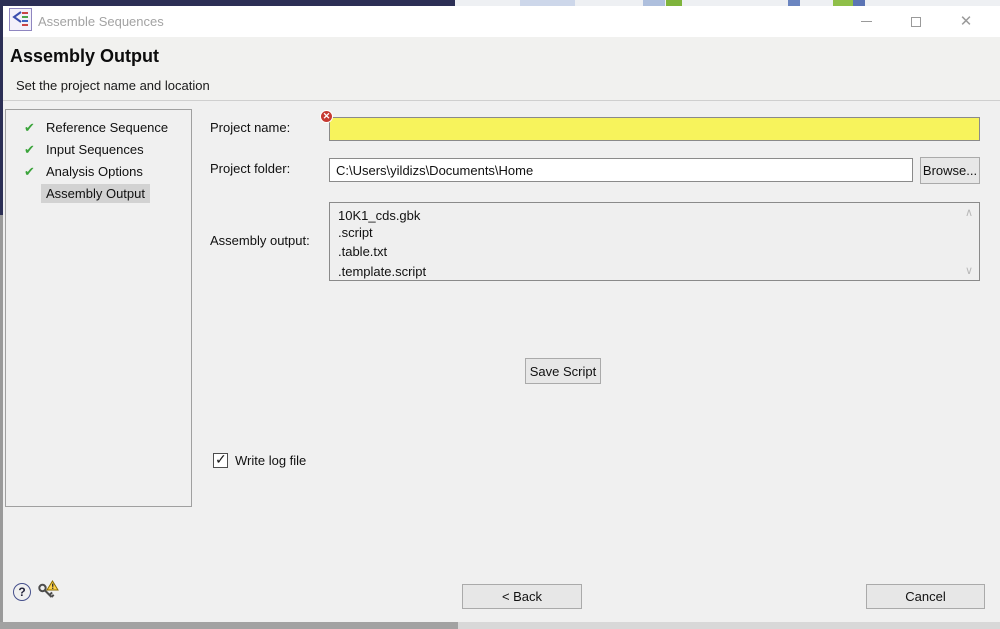 This screenshot has height=629, width=1000. Describe the element at coordinates (22, 592) in the screenshot. I see `help-button: ?` at that location.